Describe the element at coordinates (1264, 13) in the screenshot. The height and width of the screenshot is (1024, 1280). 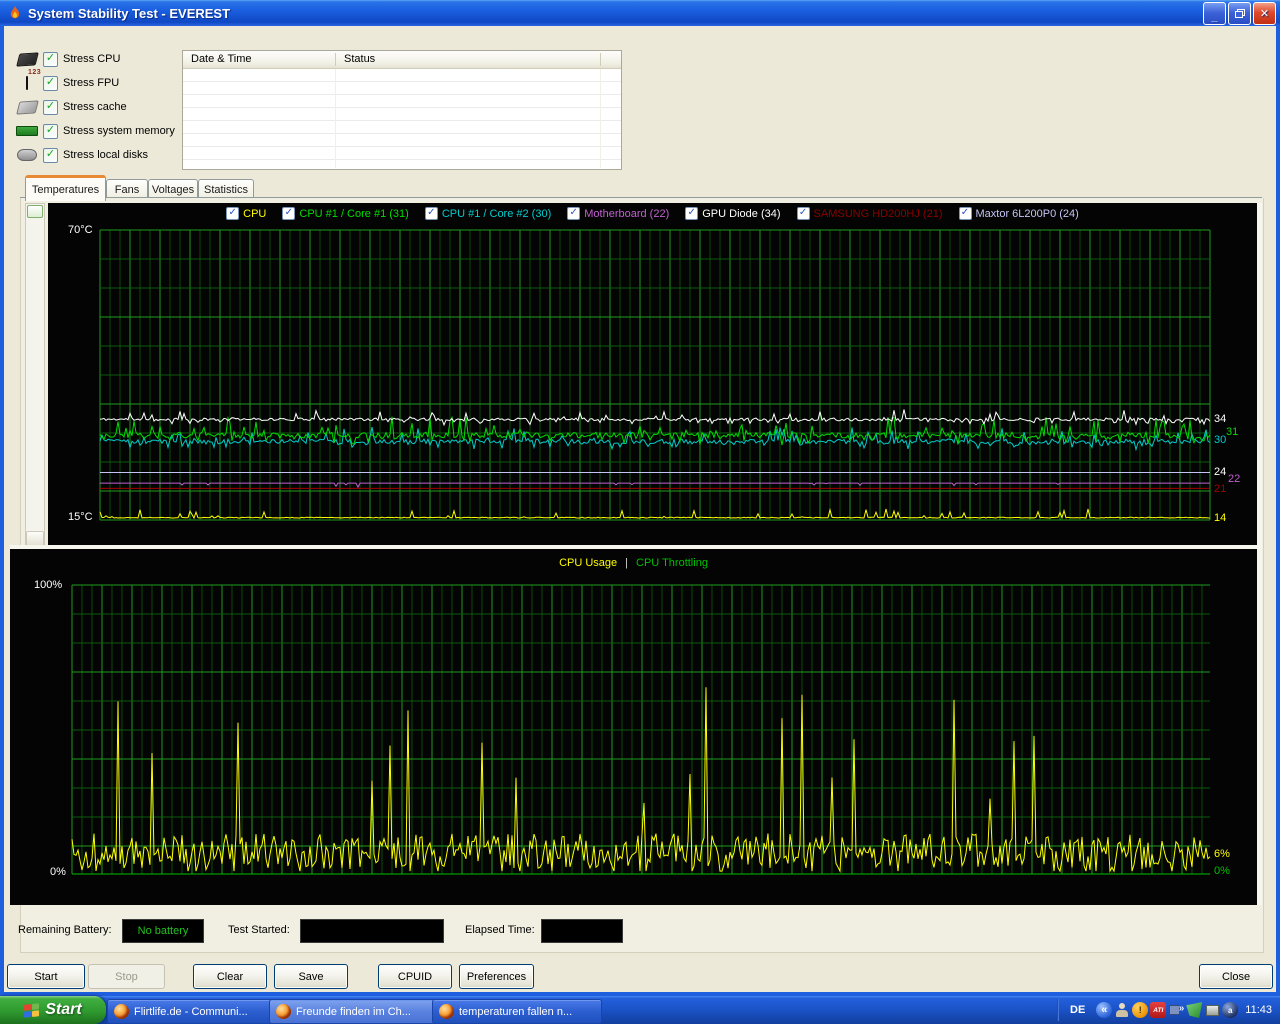
I see `close-window-button: ✕` at that location.